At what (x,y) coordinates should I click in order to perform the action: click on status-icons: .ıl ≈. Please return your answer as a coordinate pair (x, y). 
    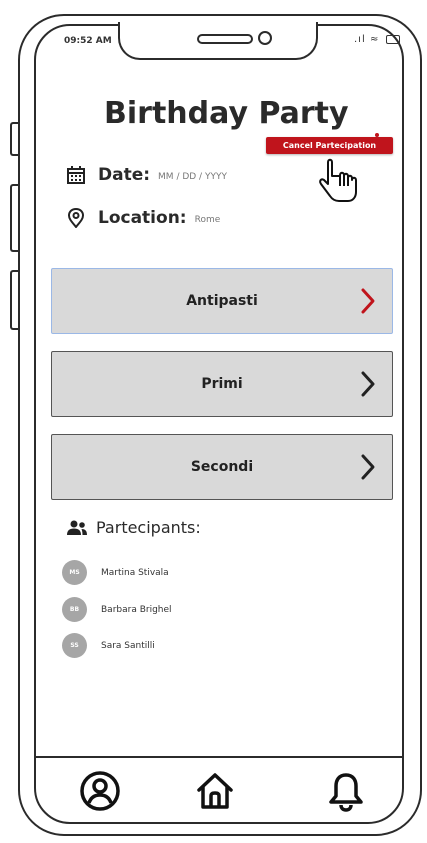
    Looking at the image, I should click on (377, 39).